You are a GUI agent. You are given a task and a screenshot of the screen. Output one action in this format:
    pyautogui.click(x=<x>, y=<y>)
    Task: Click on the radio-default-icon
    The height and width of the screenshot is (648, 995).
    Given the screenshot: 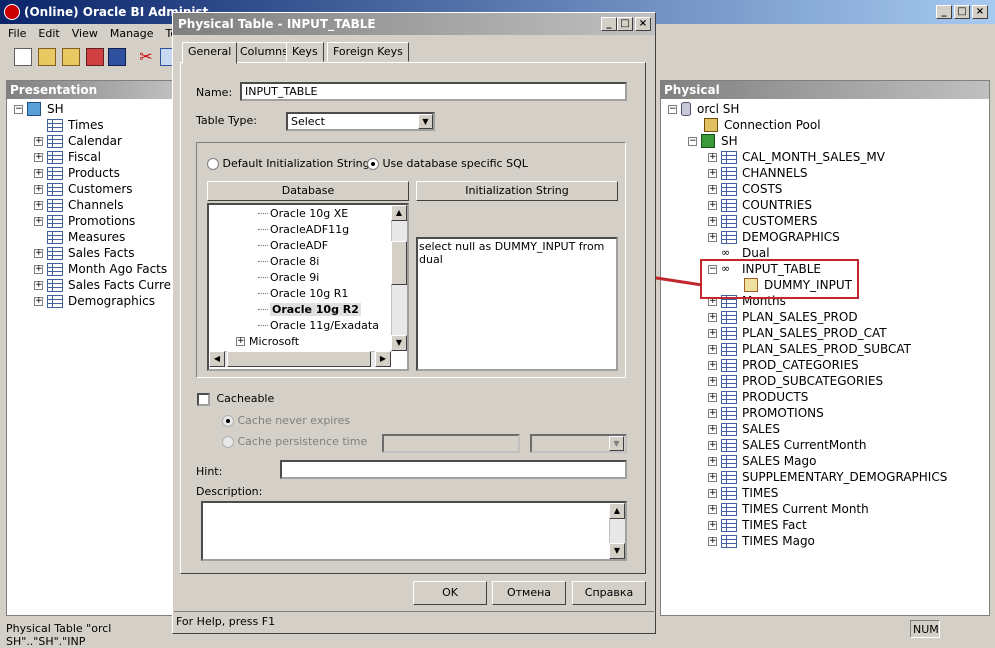 What is the action you would take?
    pyautogui.click(x=213, y=164)
    